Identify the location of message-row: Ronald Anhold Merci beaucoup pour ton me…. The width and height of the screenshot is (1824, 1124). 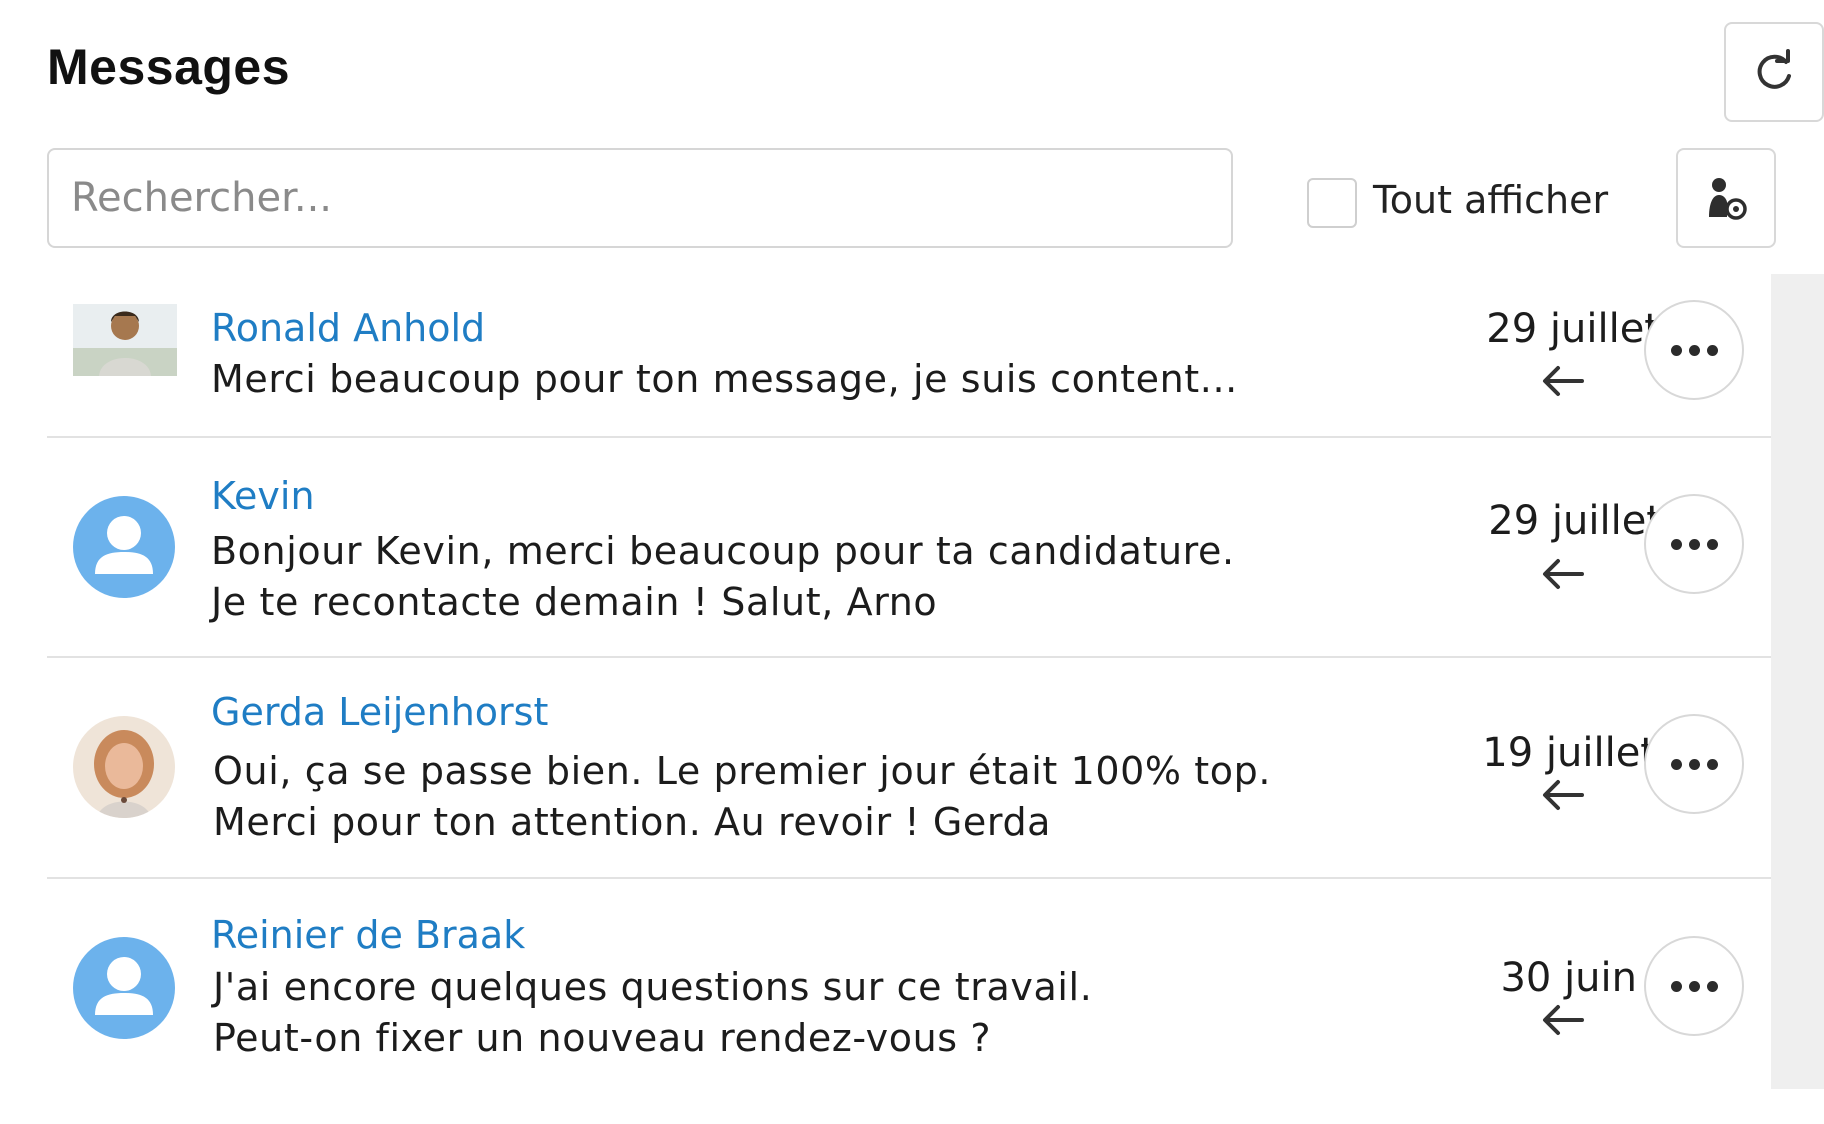
(909, 356).